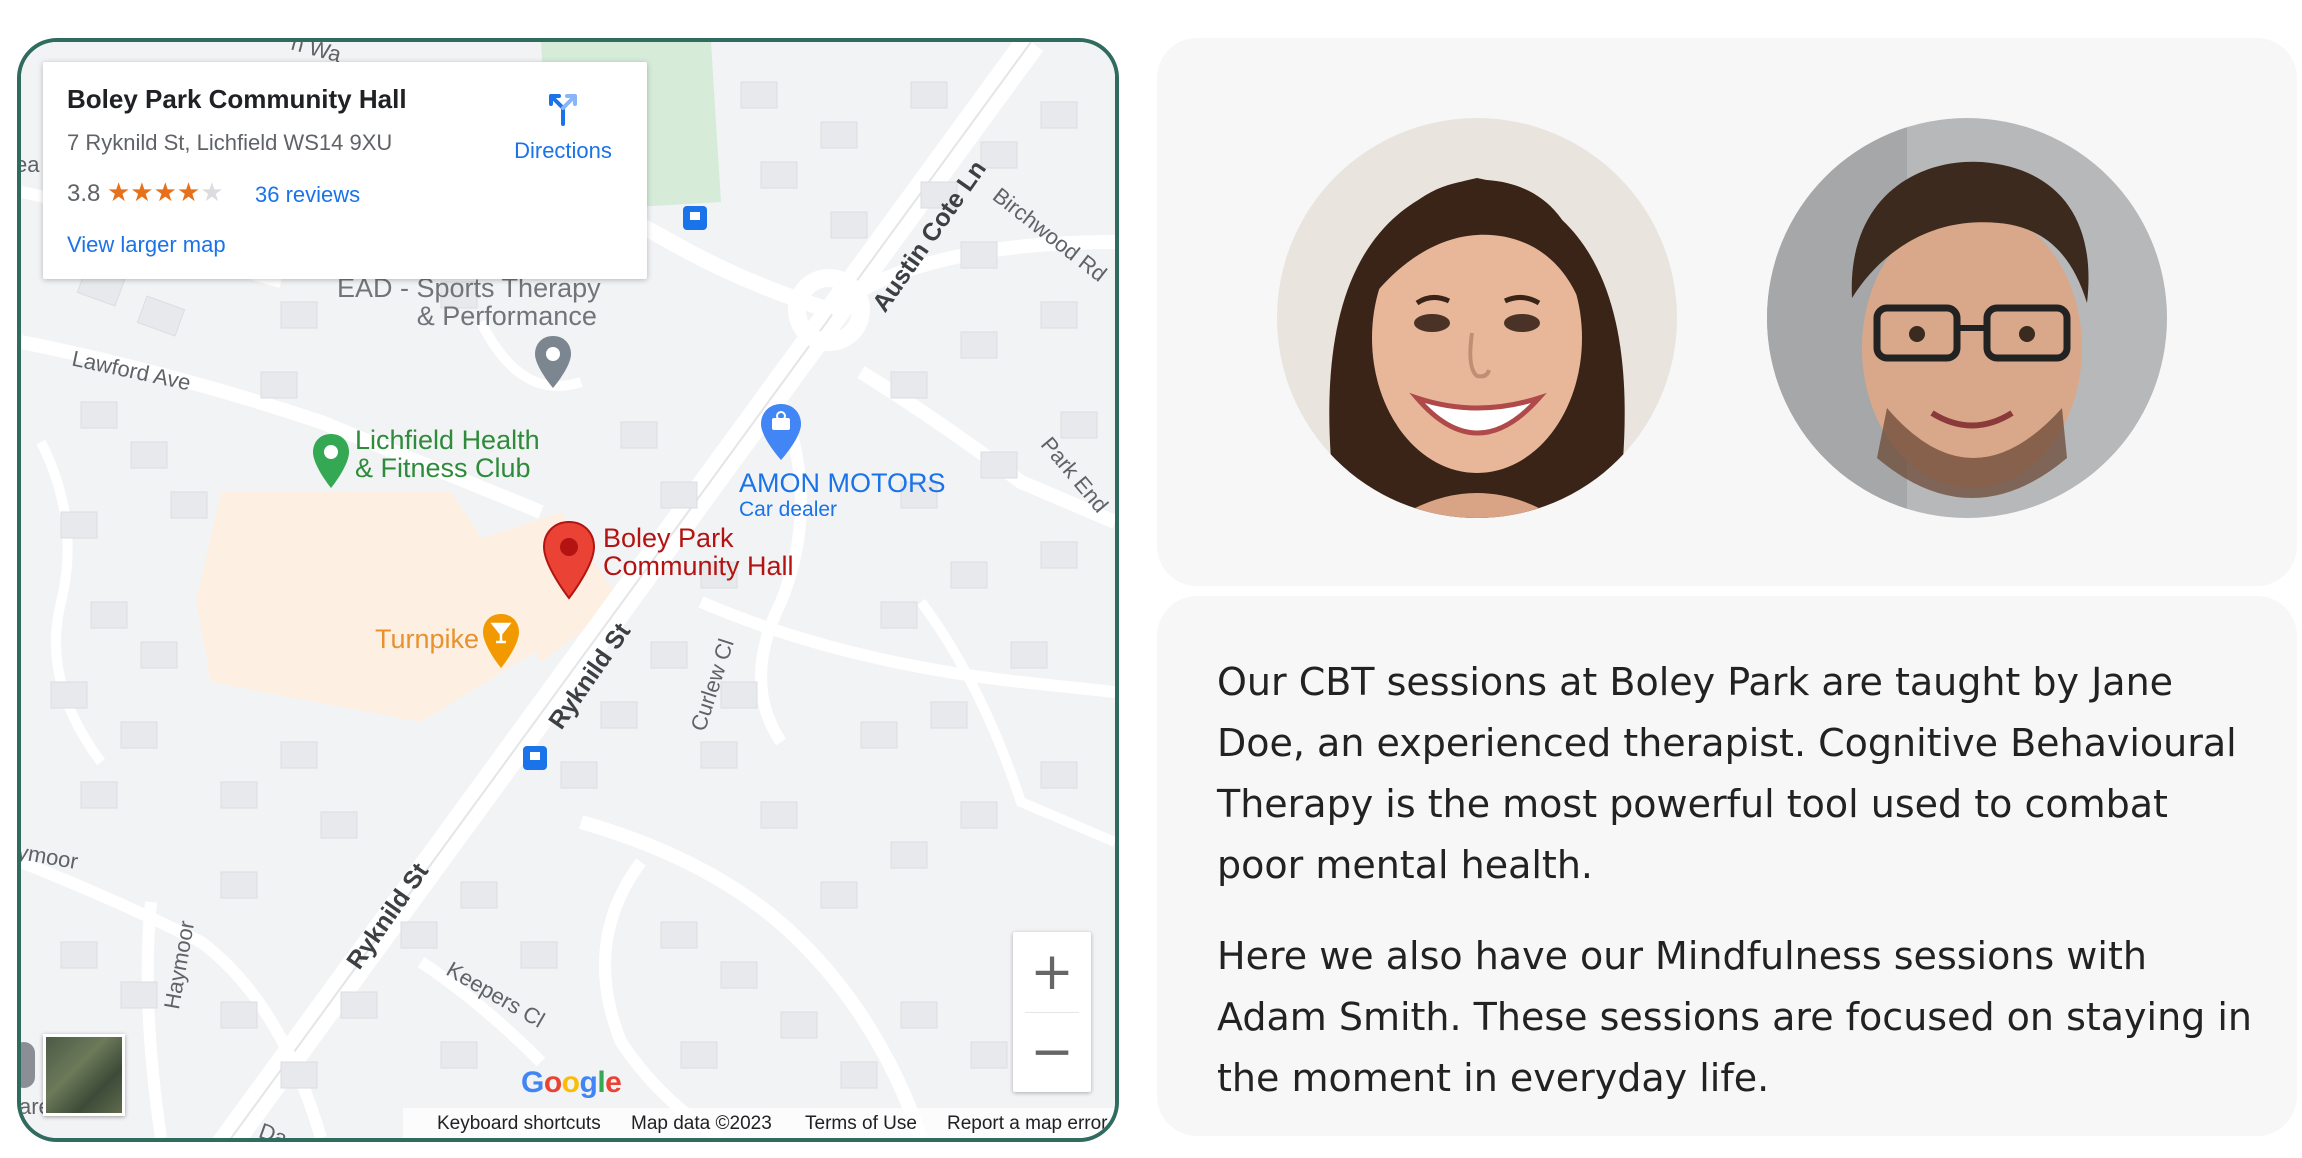 This screenshot has height=1158, width=2302. What do you see at coordinates (701, 1123) in the screenshot?
I see `map-data-text: Map data ©2023` at bounding box center [701, 1123].